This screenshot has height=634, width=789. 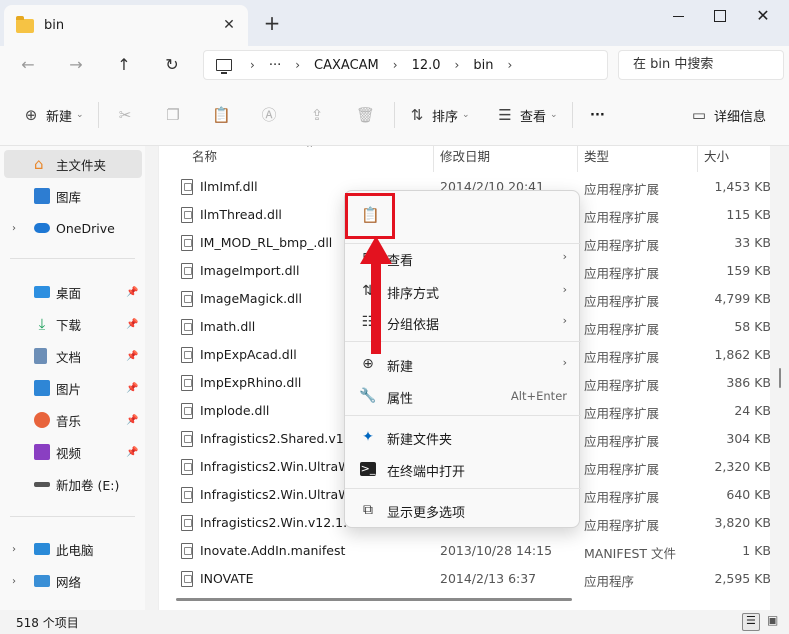 I want to click on file-size: 159 KB, so click(x=748, y=270).